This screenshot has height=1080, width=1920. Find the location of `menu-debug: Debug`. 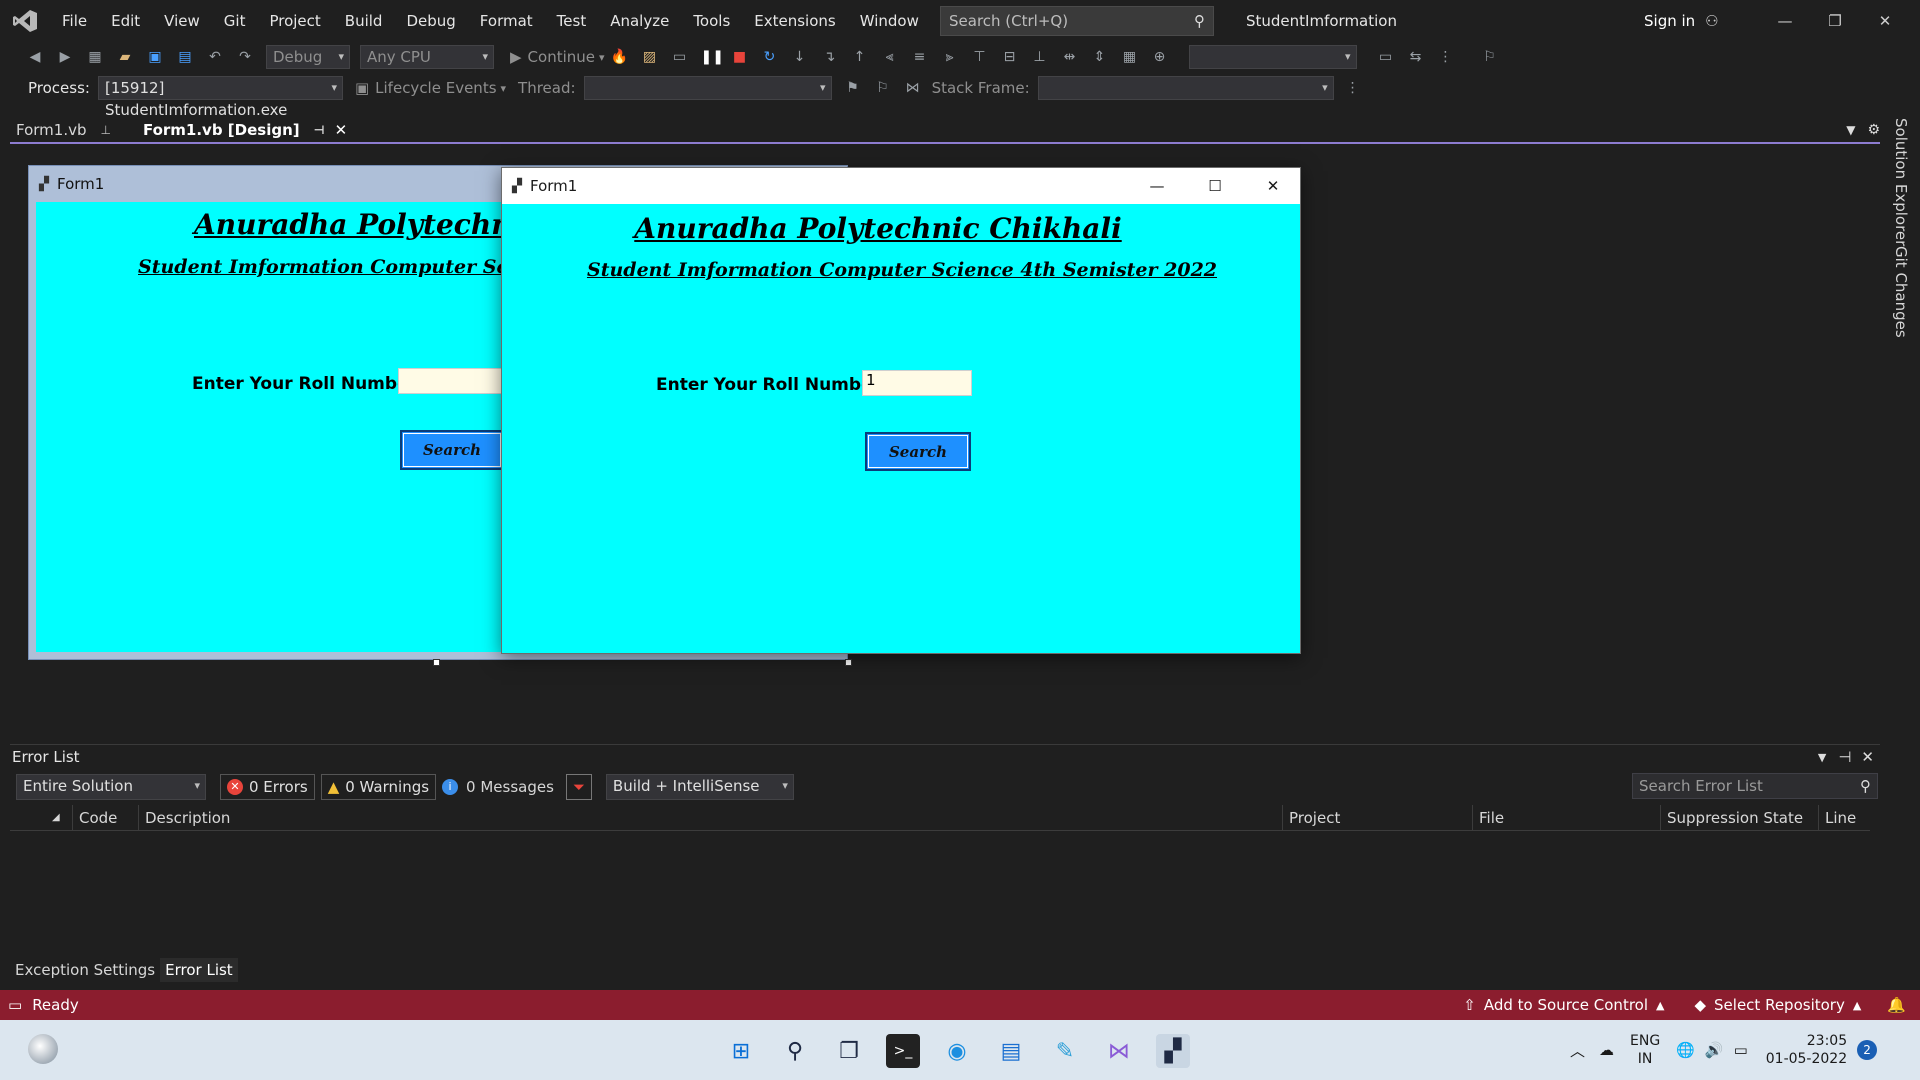

menu-debug: Debug is located at coordinates (430, 21).